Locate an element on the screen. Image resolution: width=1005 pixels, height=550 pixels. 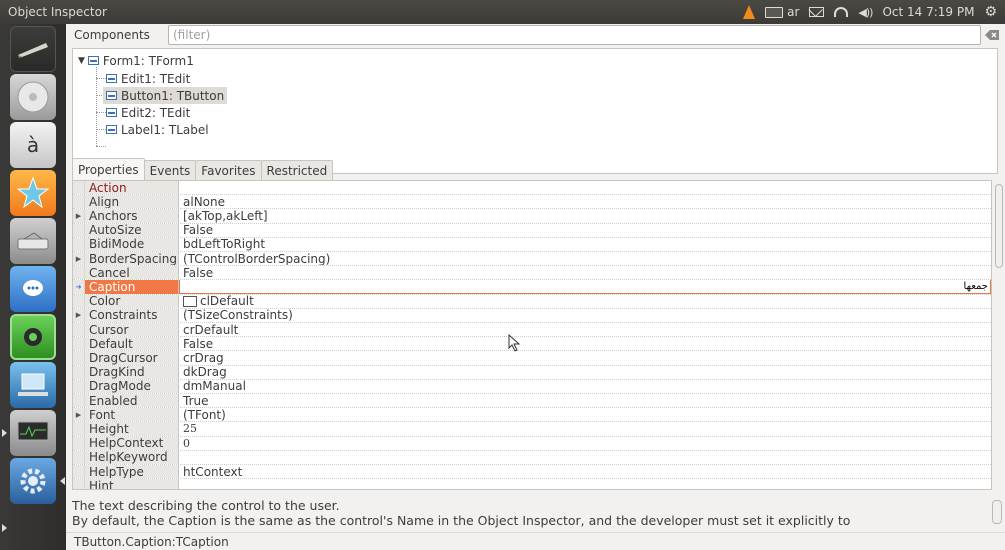
property-value: جمعها is located at coordinates (585, 287).